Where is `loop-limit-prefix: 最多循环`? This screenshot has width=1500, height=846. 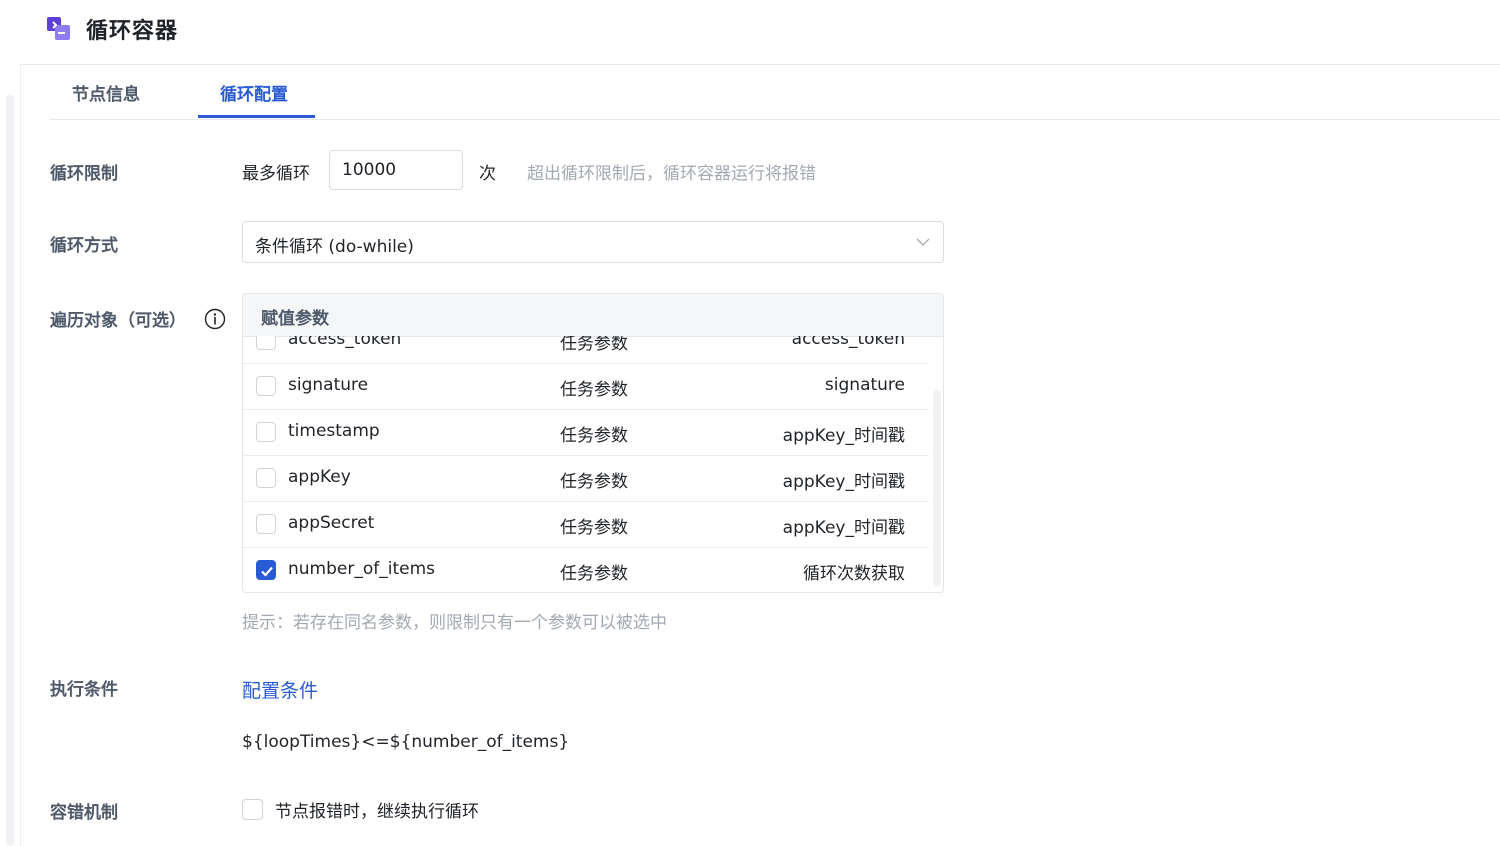 loop-limit-prefix: 最多循环 is located at coordinates (276, 174).